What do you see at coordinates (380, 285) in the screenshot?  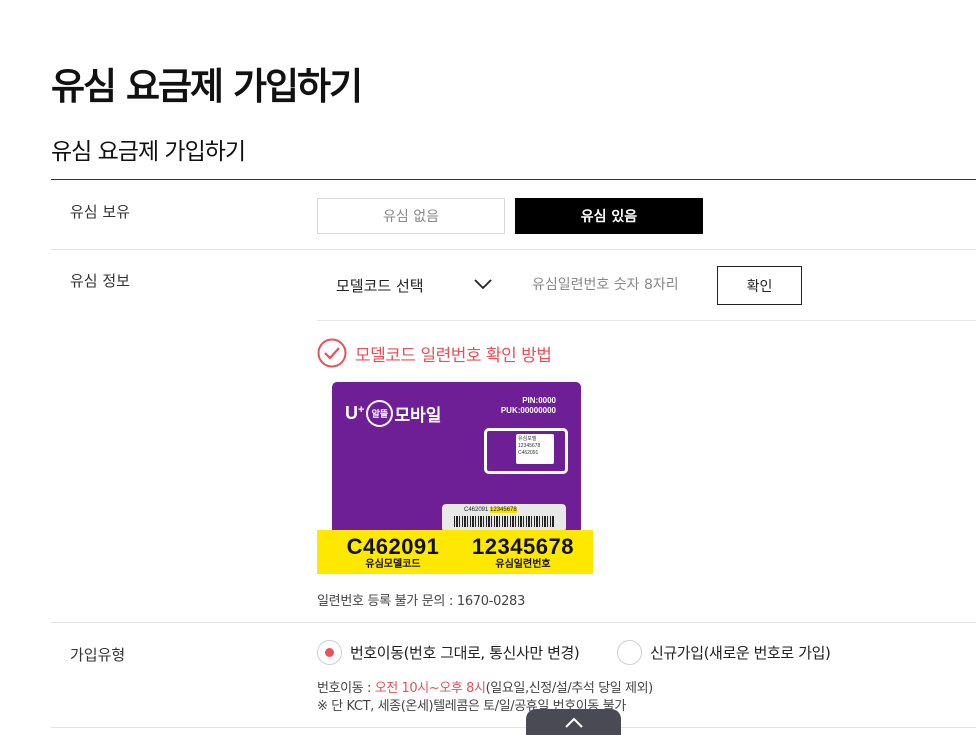 I see `model-code-select-value: 모델코드 선택` at bounding box center [380, 285].